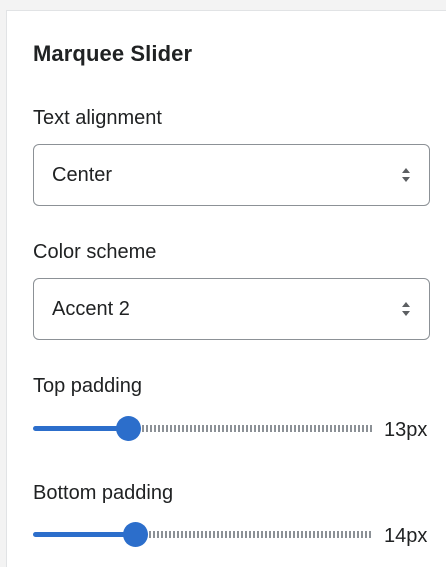 The width and height of the screenshot is (446, 567). I want to click on bottom-padding-slider, so click(203, 534).